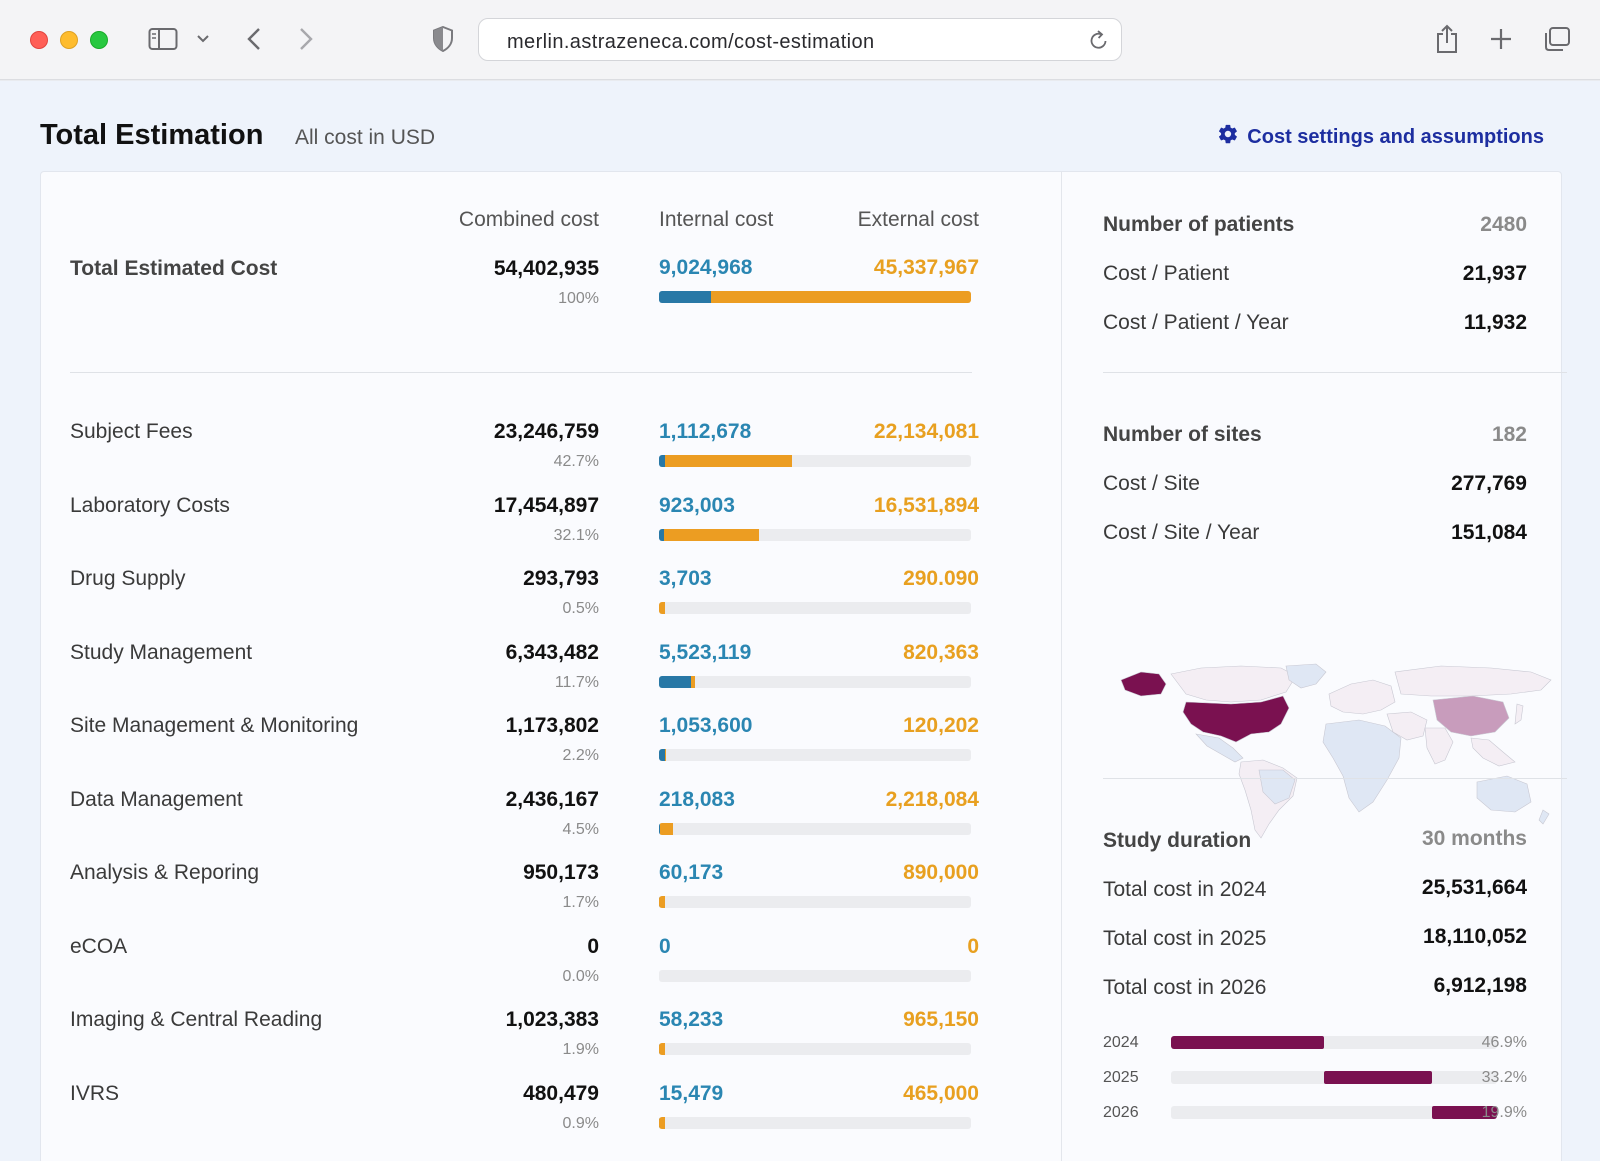  I want to click on sites-label: Number of sites, so click(1182, 434).